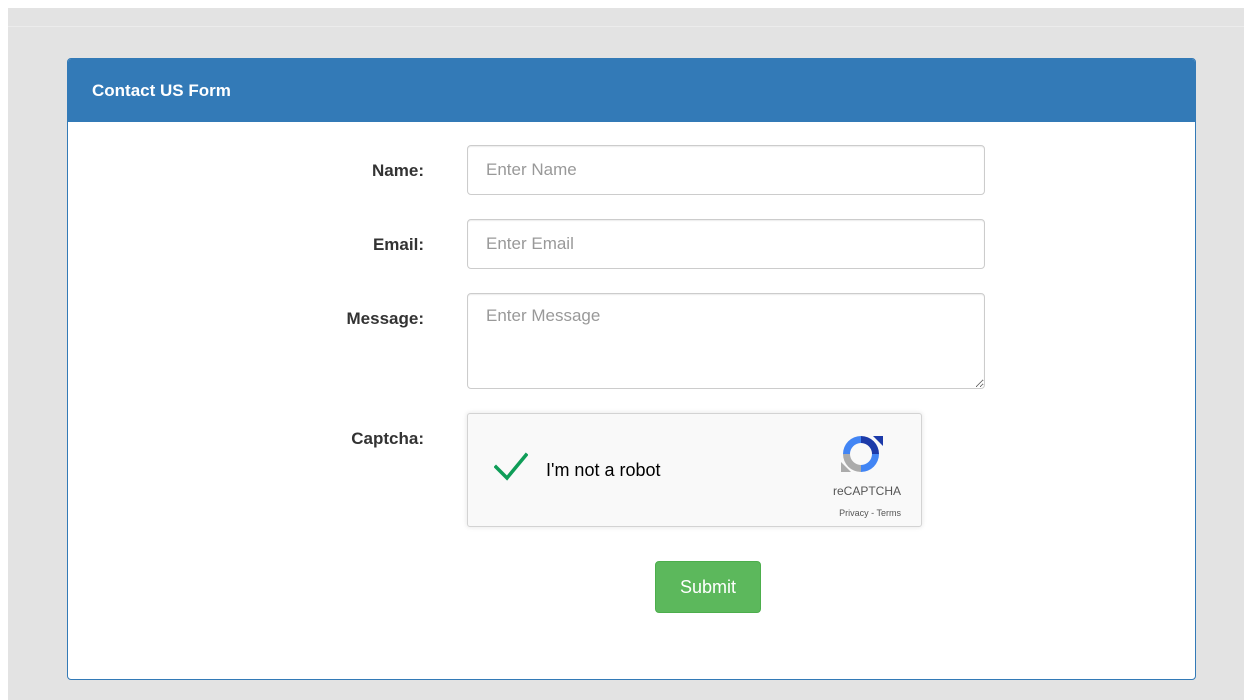 This screenshot has height=700, width=1244. What do you see at coordinates (631, 90) in the screenshot?
I see `panel-title: Contact US Form` at bounding box center [631, 90].